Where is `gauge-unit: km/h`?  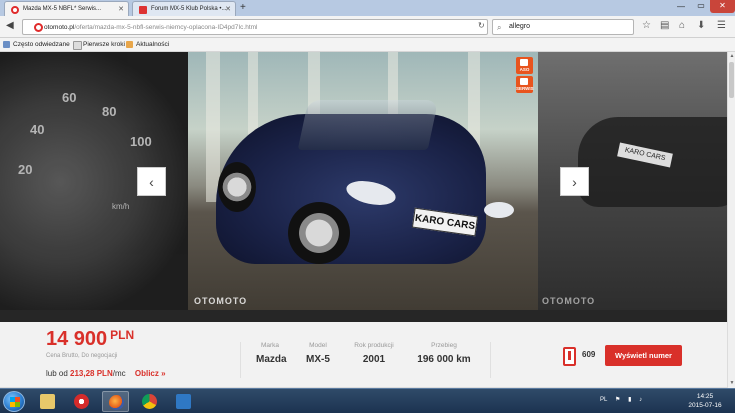
gauge-unit: km/h is located at coordinates (121, 206).